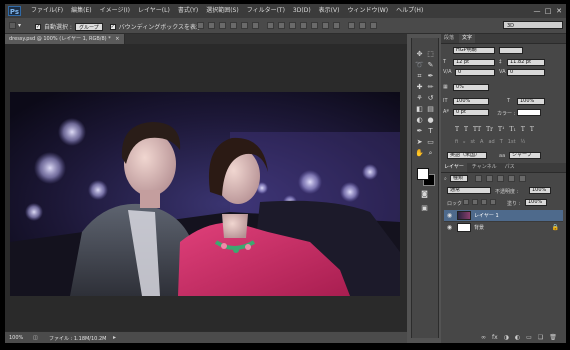  I want to click on font-size-field: 12 pt, so click(474, 62).